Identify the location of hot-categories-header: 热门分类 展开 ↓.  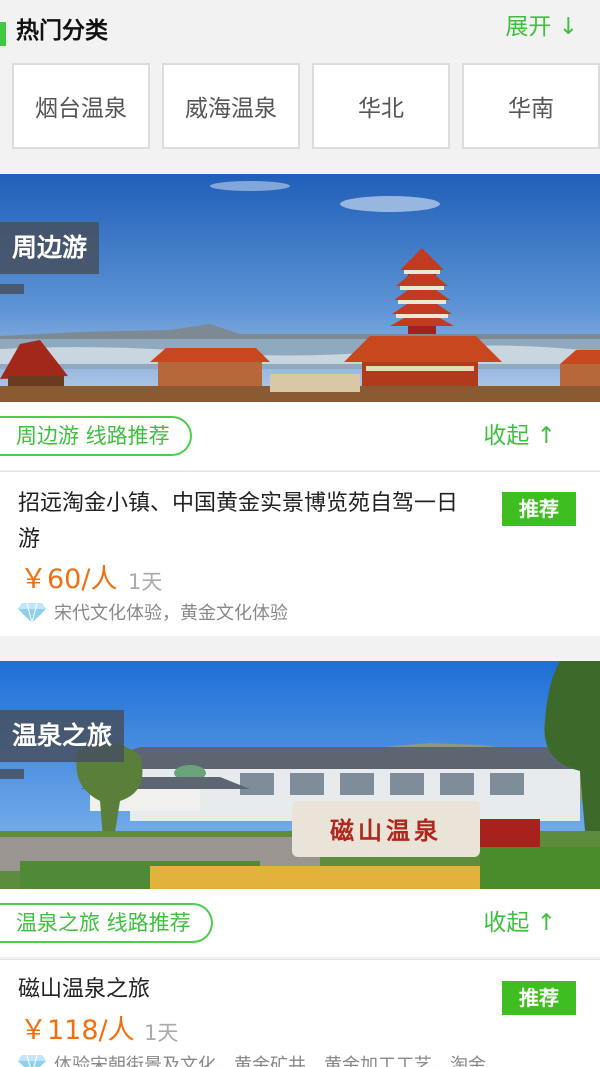
(300, 31).